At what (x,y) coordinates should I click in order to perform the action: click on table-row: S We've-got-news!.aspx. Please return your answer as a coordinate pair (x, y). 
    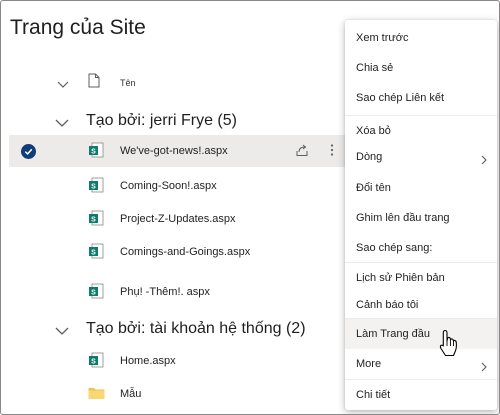
    Looking at the image, I should click on (185, 151).